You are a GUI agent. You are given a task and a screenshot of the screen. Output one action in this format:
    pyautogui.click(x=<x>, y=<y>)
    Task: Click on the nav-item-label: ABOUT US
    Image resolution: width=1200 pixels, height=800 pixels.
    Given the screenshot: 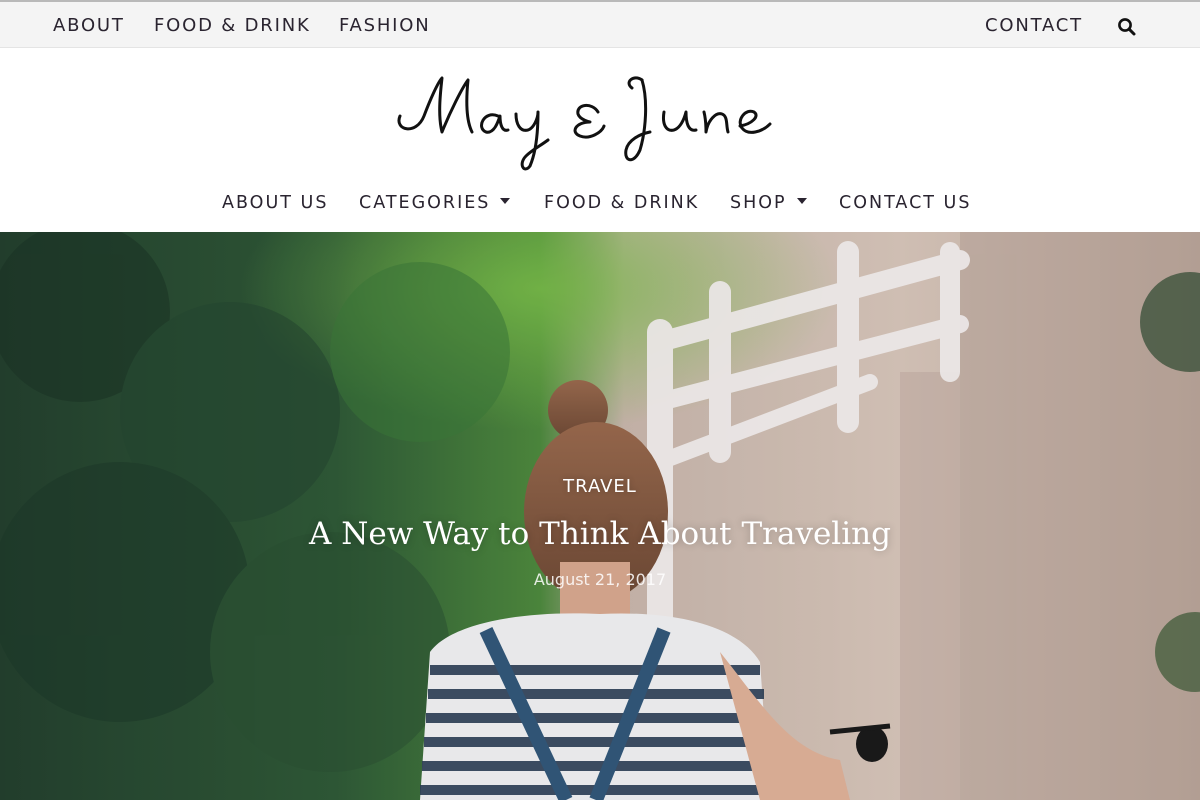 What is the action you would take?
    pyautogui.click(x=275, y=203)
    